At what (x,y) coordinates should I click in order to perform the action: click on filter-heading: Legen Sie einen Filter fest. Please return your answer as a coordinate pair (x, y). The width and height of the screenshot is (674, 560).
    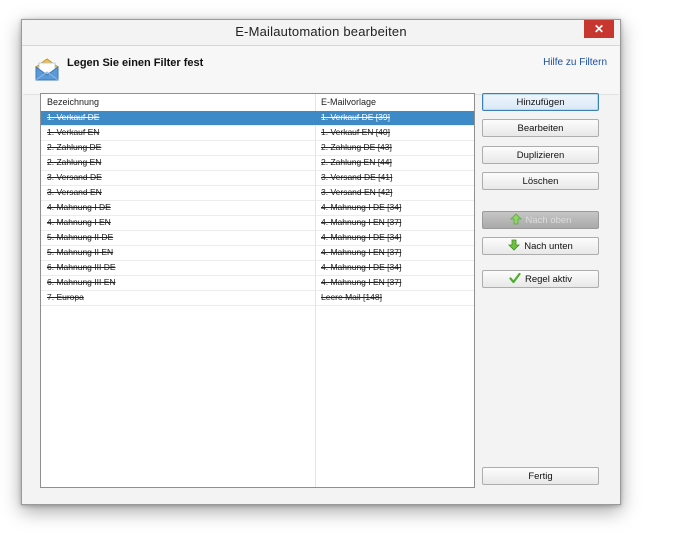
    Looking at the image, I should click on (135, 63).